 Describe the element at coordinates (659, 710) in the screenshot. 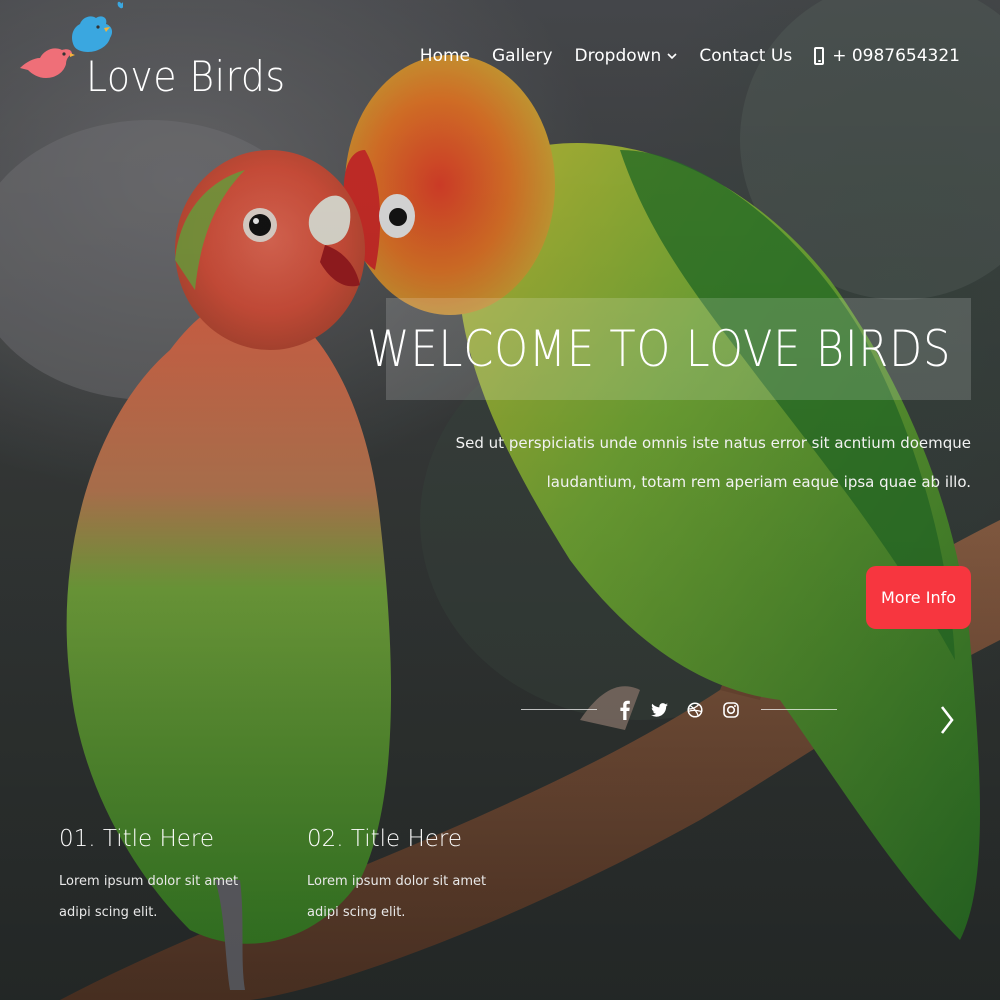

I see `twitter-icon` at that location.